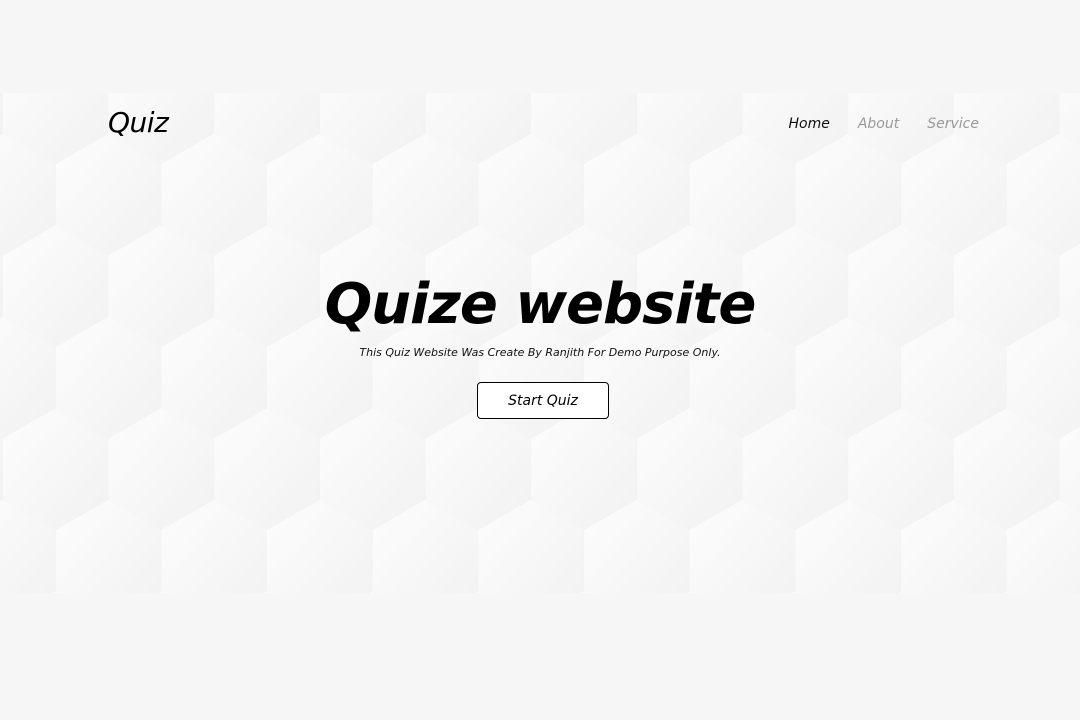 This screenshot has width=1080, height=720. Describe the element at coordinates (138, 123) in the screenshot. I see `site-logo: Quiz` at that location.